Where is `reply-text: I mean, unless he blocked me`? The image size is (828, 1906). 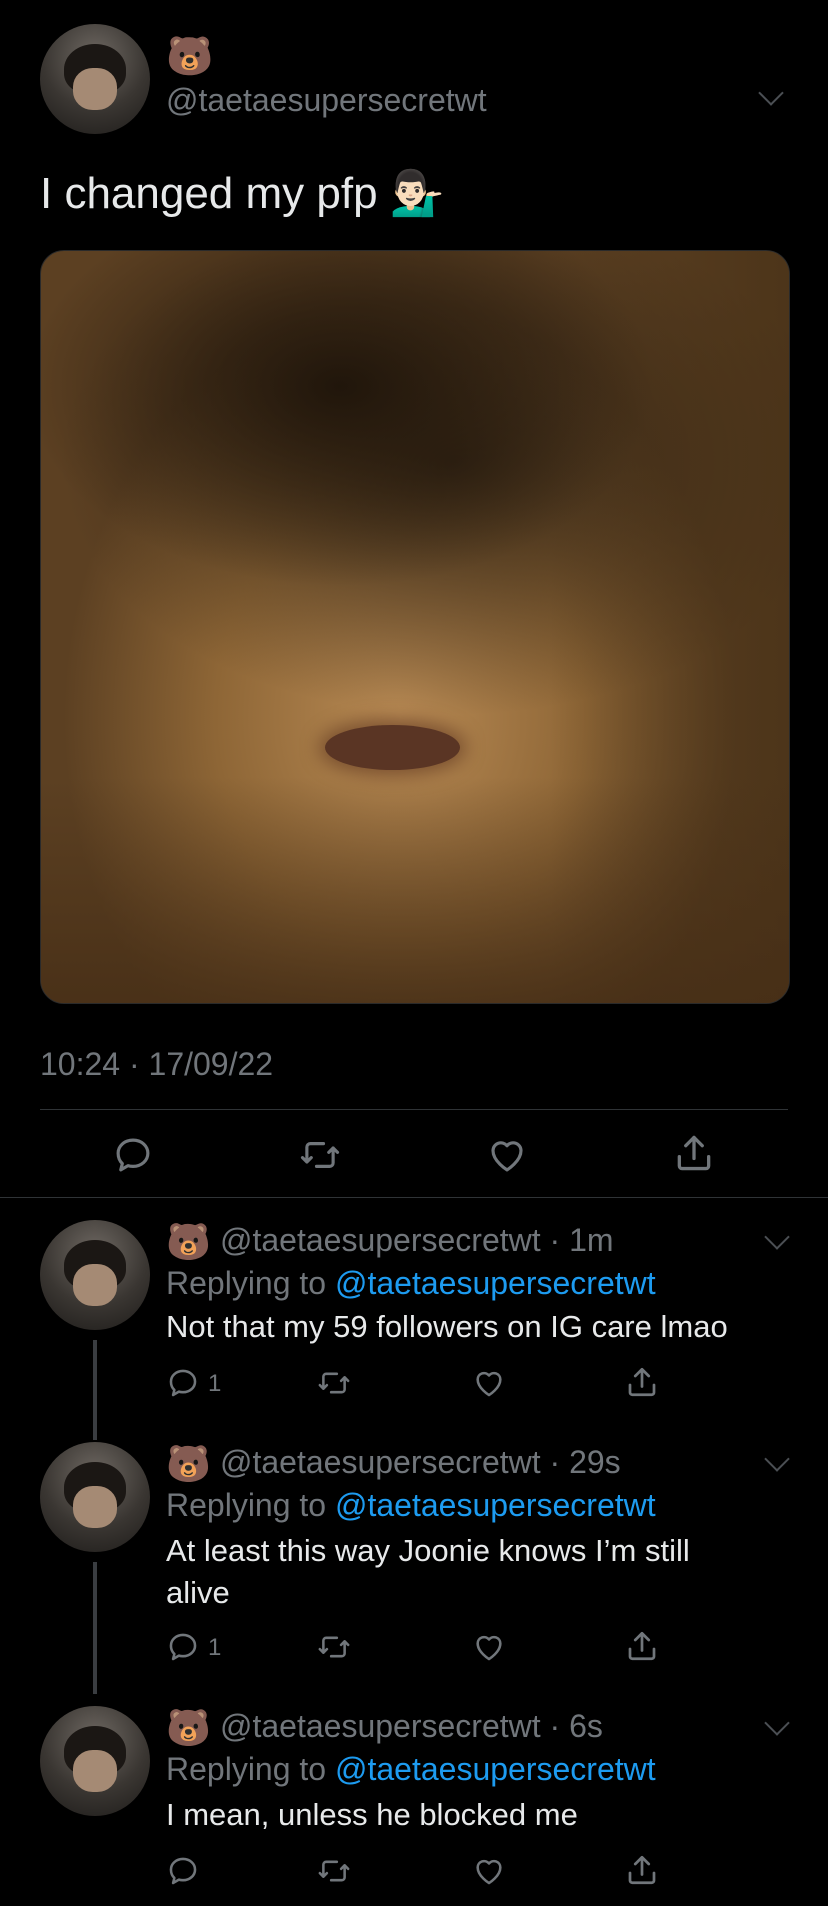 reply-text: I mean, unless he blocked me is located at coordinates (372, 1814).